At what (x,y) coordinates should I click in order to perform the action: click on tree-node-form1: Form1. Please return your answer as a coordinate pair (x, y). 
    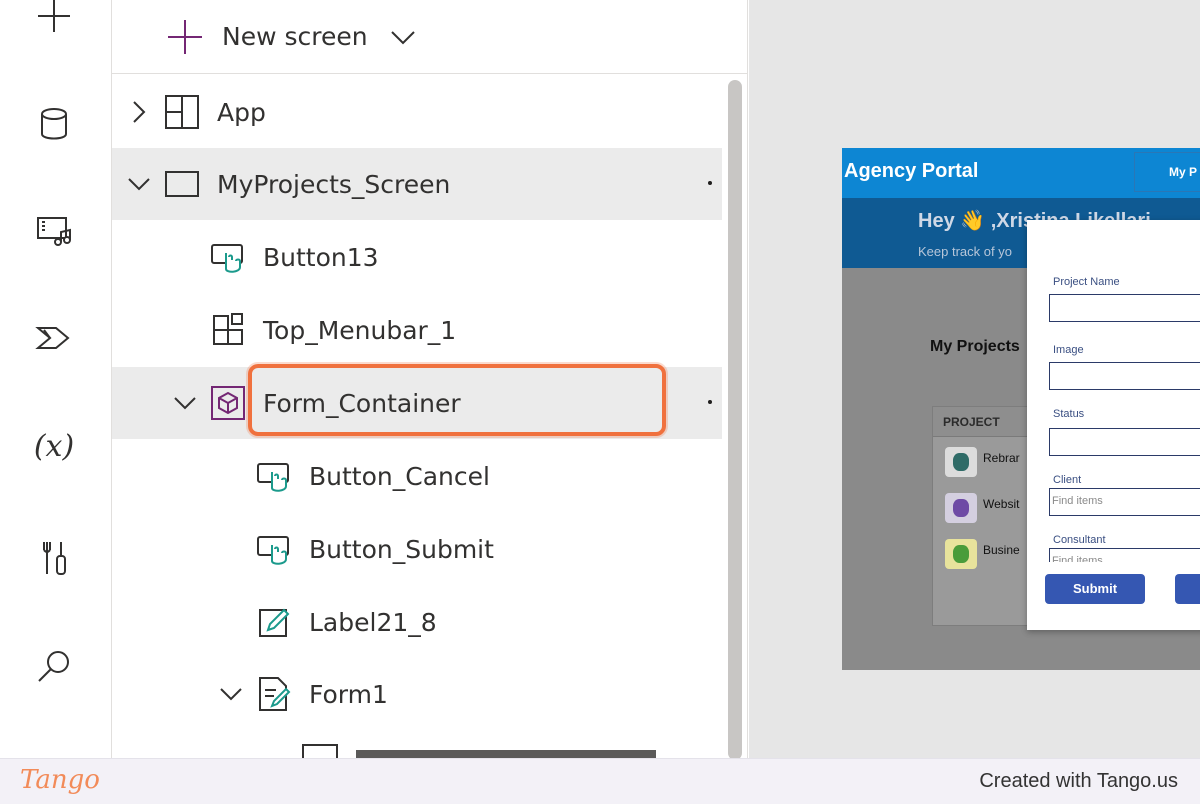
    Looking at the image, I should click on (417, 694).